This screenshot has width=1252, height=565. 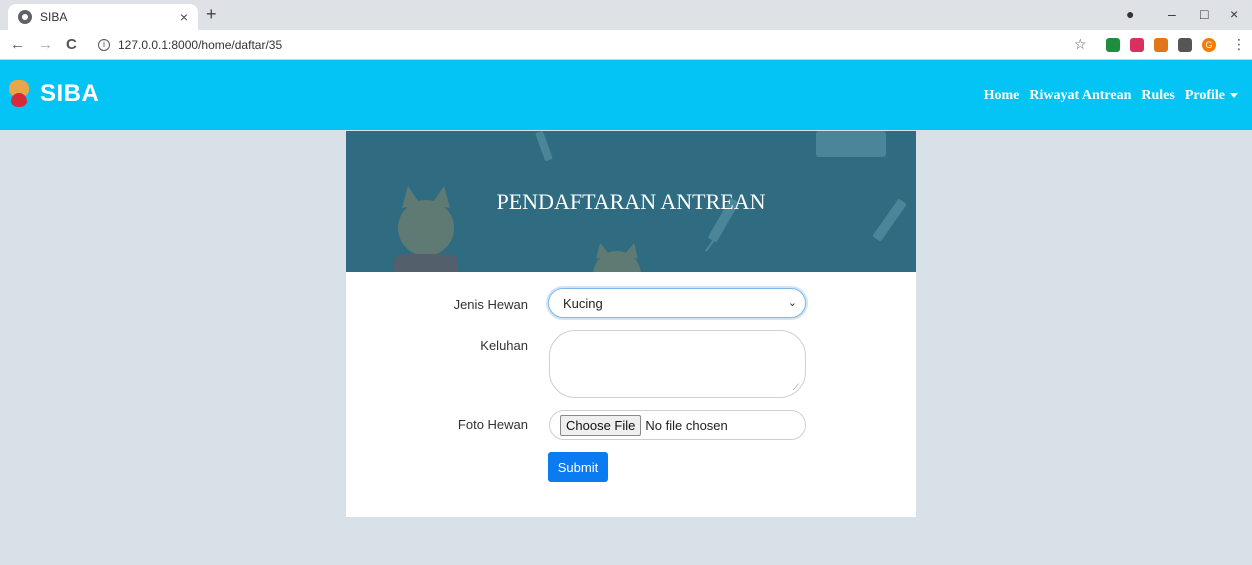 I want to click on browser-profile-icon: ●, so click(x=1130, y=14).